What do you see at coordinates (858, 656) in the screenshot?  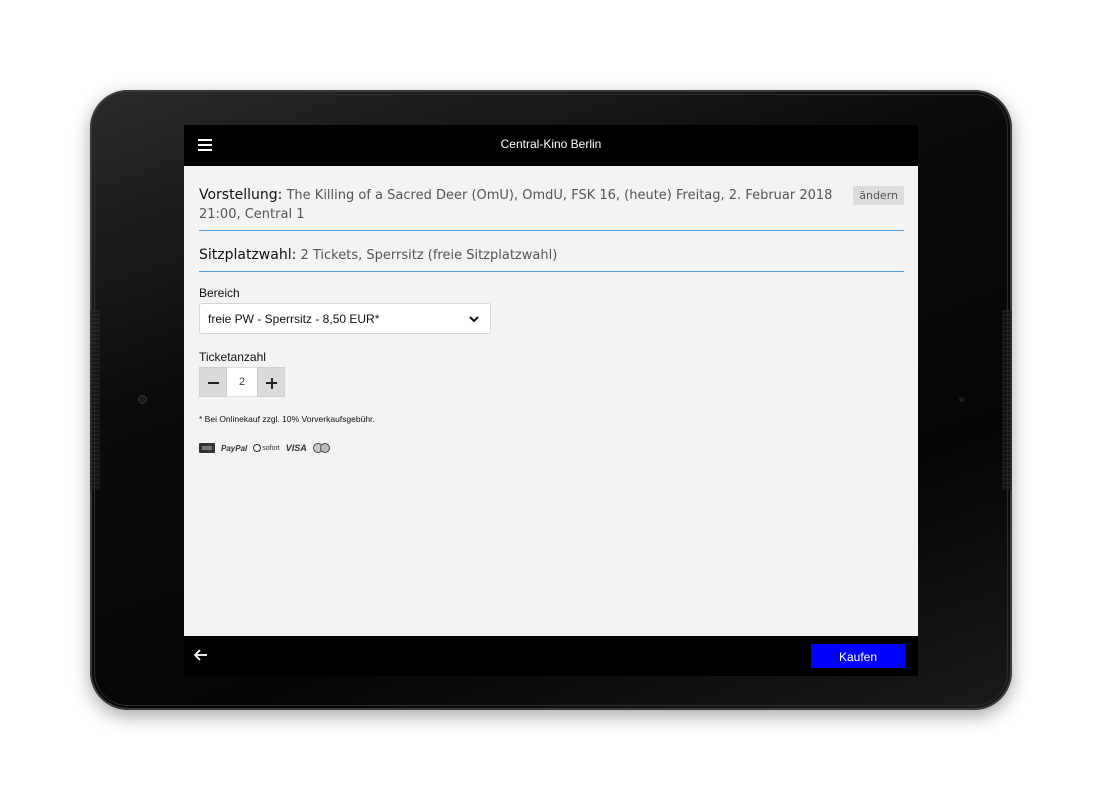 I see `buy-button: Kaufen` at bounding box center [858, 656].